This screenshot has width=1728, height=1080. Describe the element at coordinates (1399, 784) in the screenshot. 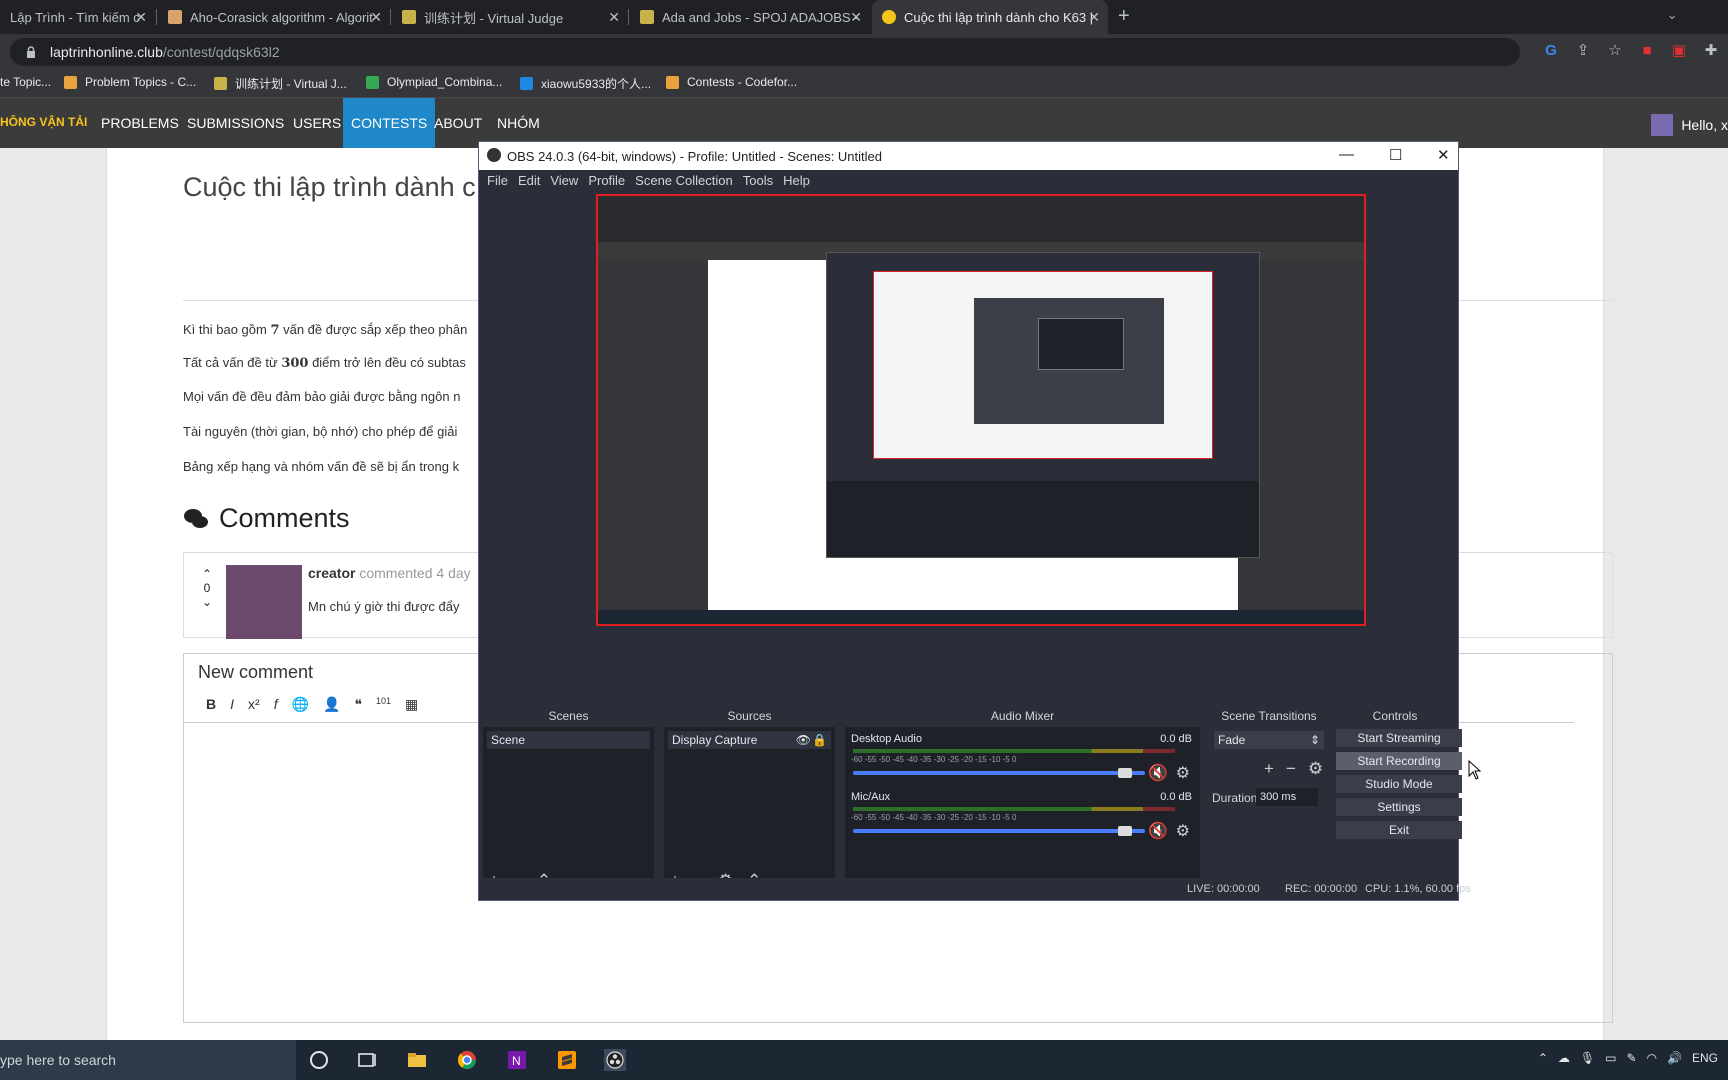

I see `studio-mode-button: Studio Mode` at that location.